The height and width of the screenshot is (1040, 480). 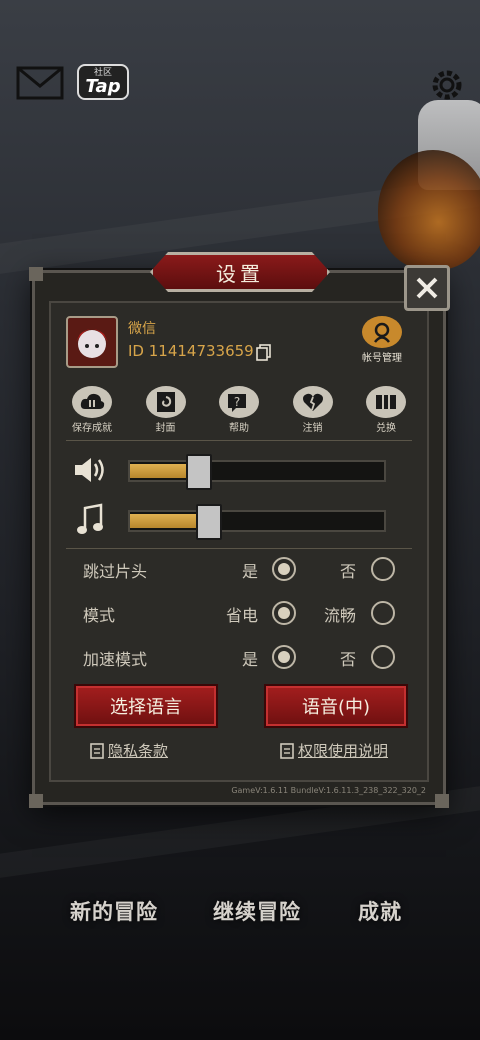 I want to click on option-label: 跳过片头, so click(x=115, y=571).